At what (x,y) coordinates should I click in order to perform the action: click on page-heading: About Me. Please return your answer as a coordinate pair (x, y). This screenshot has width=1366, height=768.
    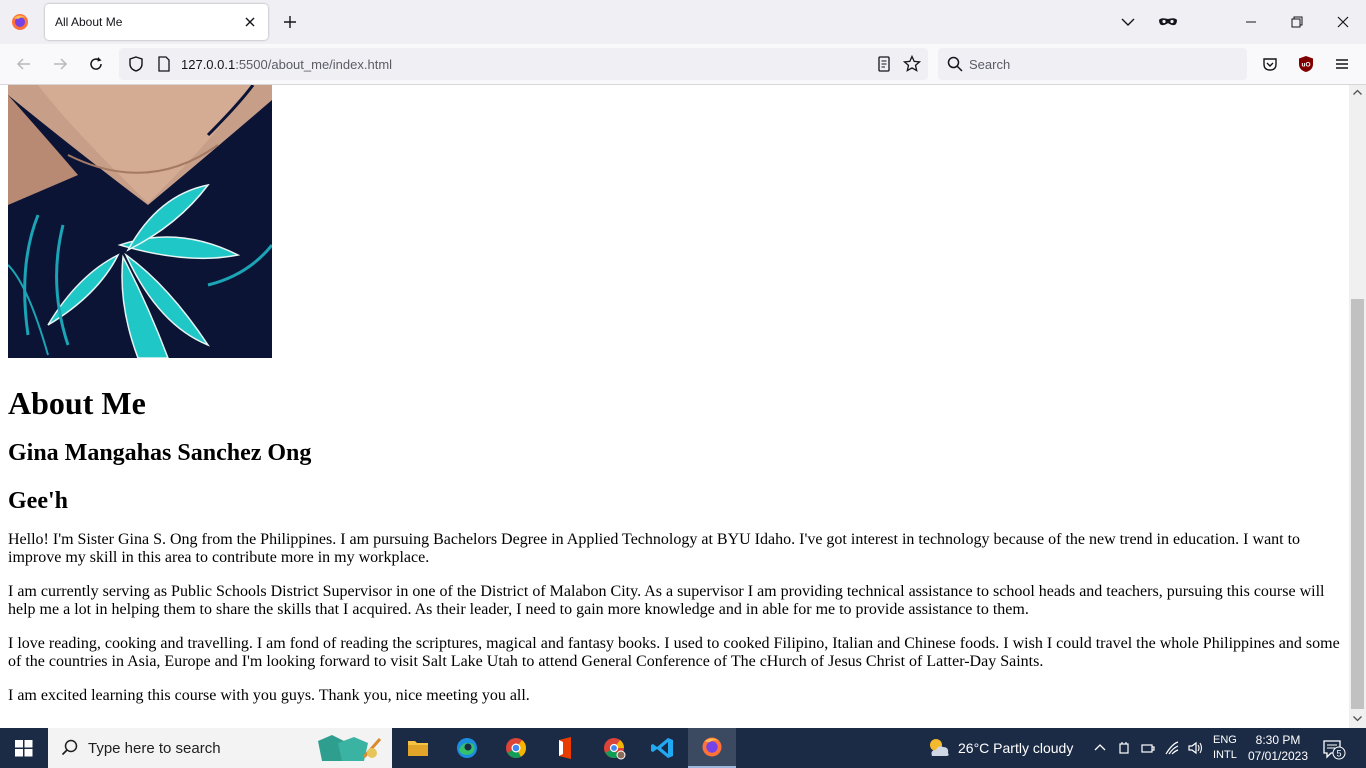
    Looking at the image, I should click on (77, 403).